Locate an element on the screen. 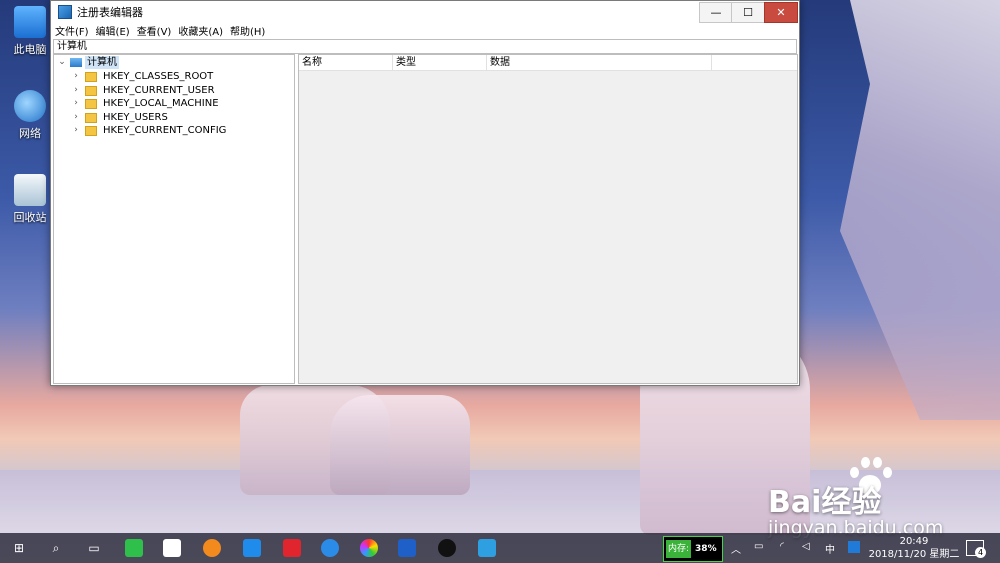 The height and width of the screenshot is (563, 1000). paper-plane-app-icon is located at coordinates (172, 548).